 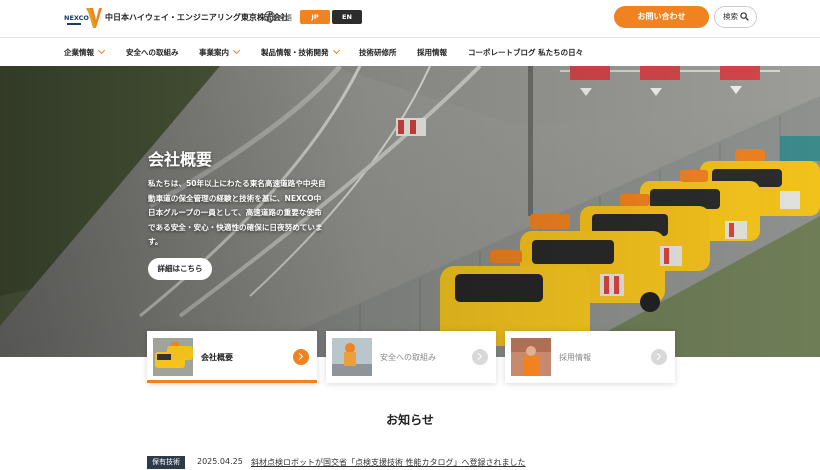 I want to click on card-company-overview: 会社概要, so click(x=232, y=357).